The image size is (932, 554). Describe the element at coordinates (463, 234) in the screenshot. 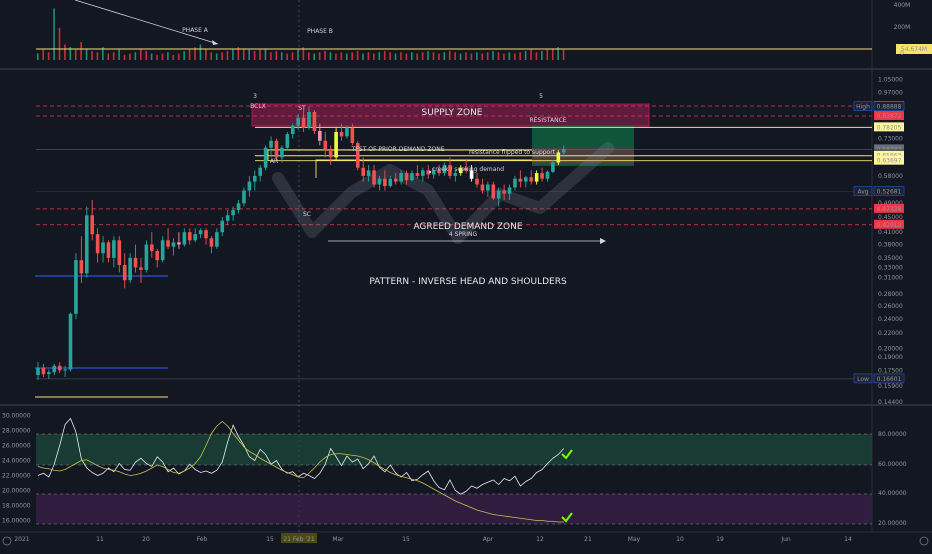

I see `spring-label: 4 SPRING` at that location.